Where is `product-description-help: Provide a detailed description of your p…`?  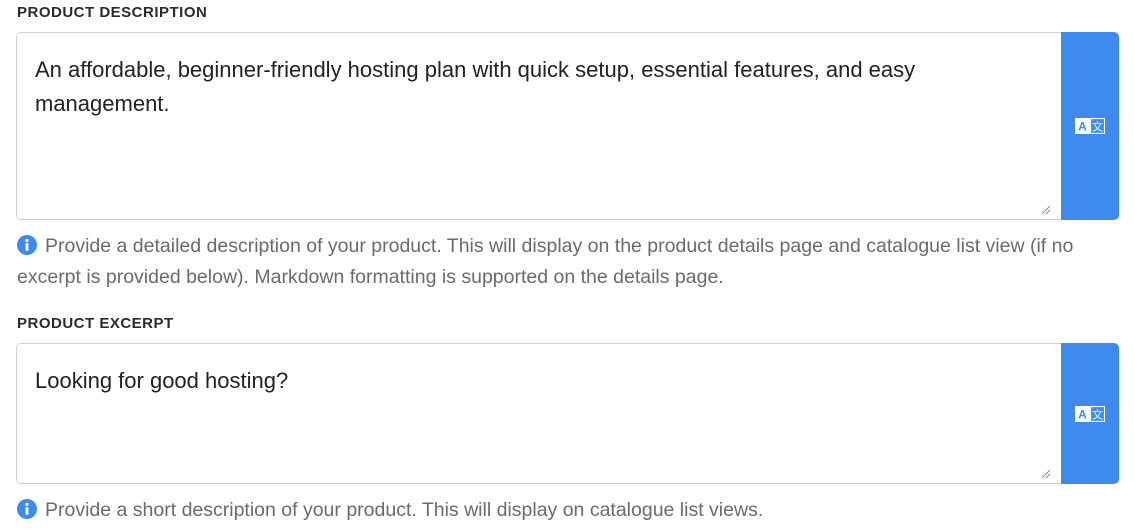
product-description-help: Provide a detailed description of your p… is located at coordinates (567, 262).